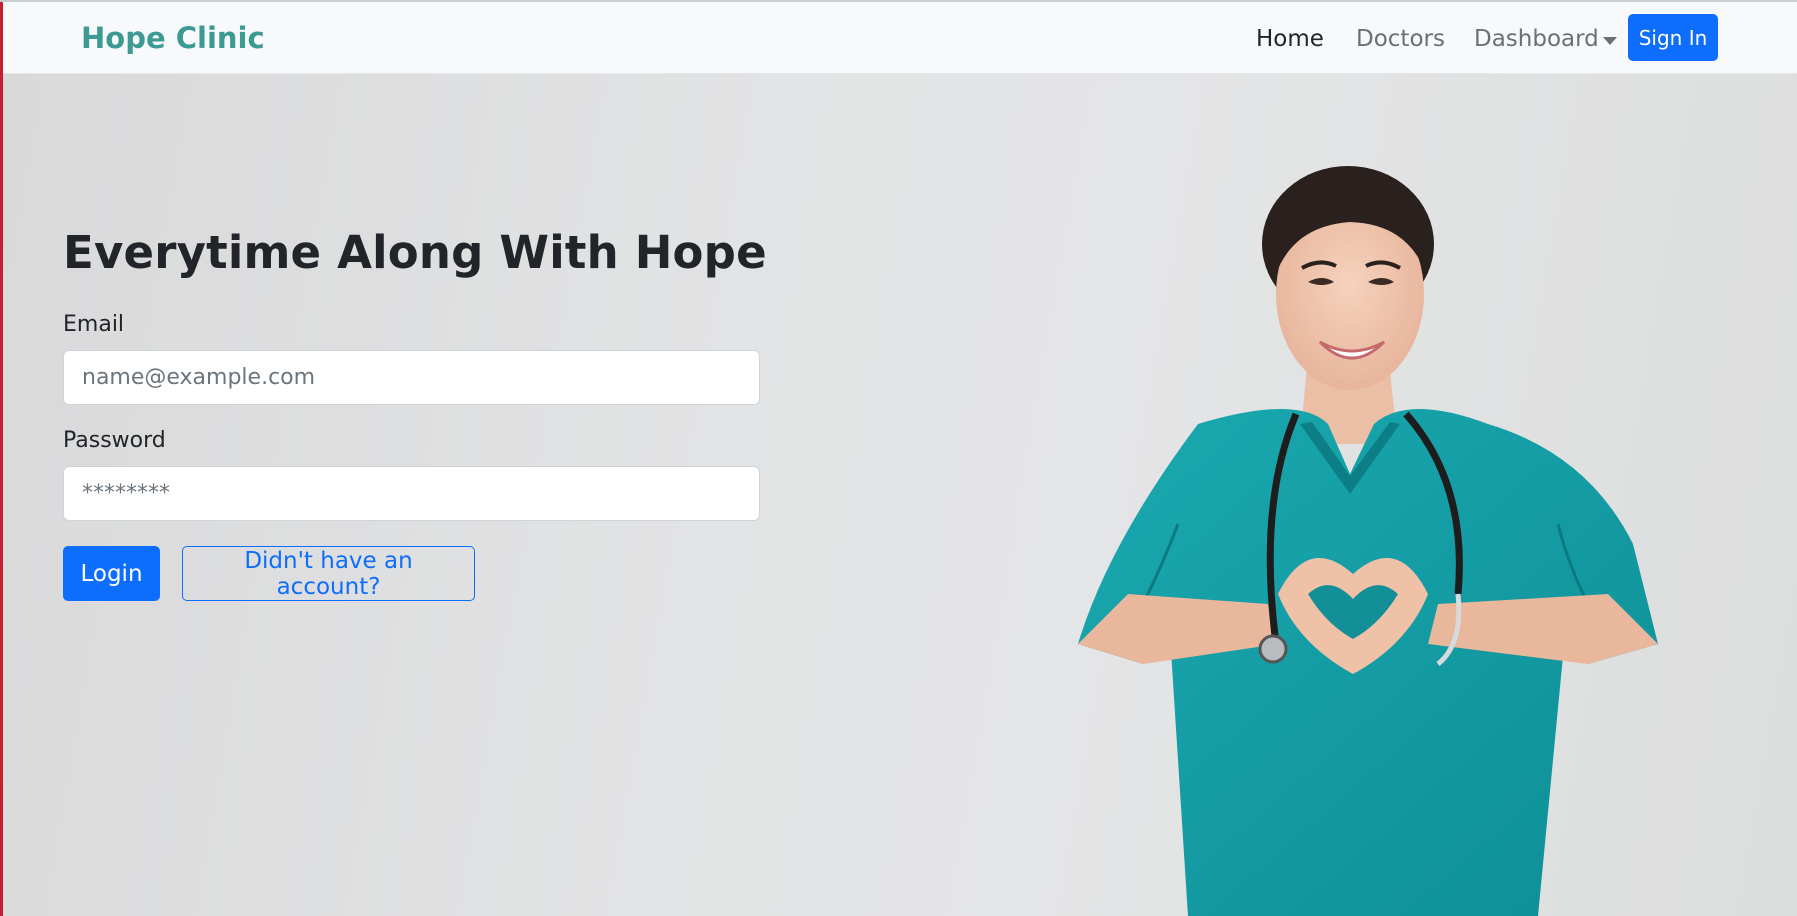 The image size is (1797, 916). Describe the element at coordinates (1673, 37) in the screenshot. I see `sign-in-button: Sign In` at that location.